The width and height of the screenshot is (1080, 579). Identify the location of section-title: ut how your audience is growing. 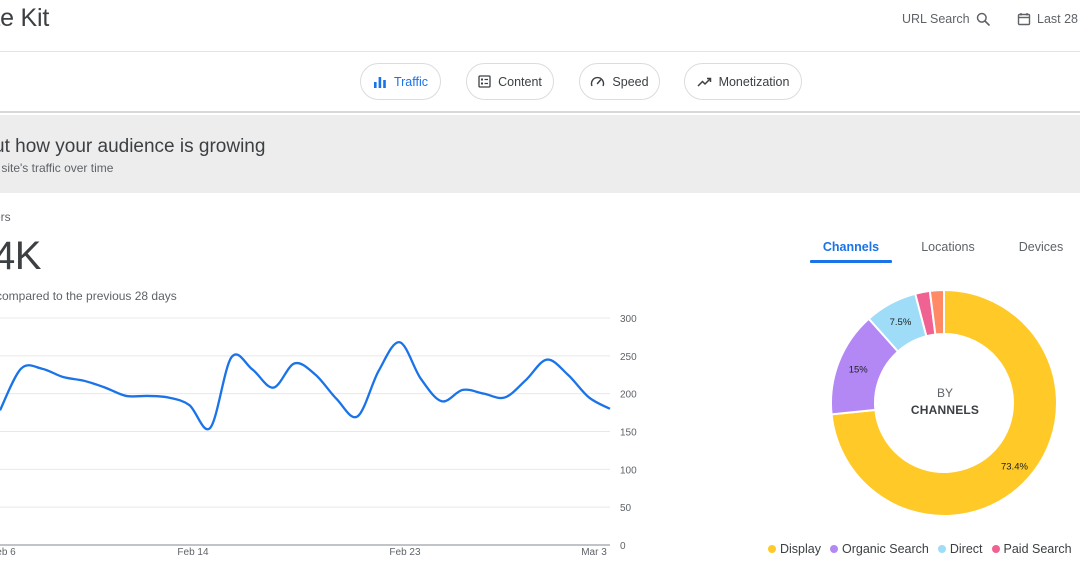
(133, 146).